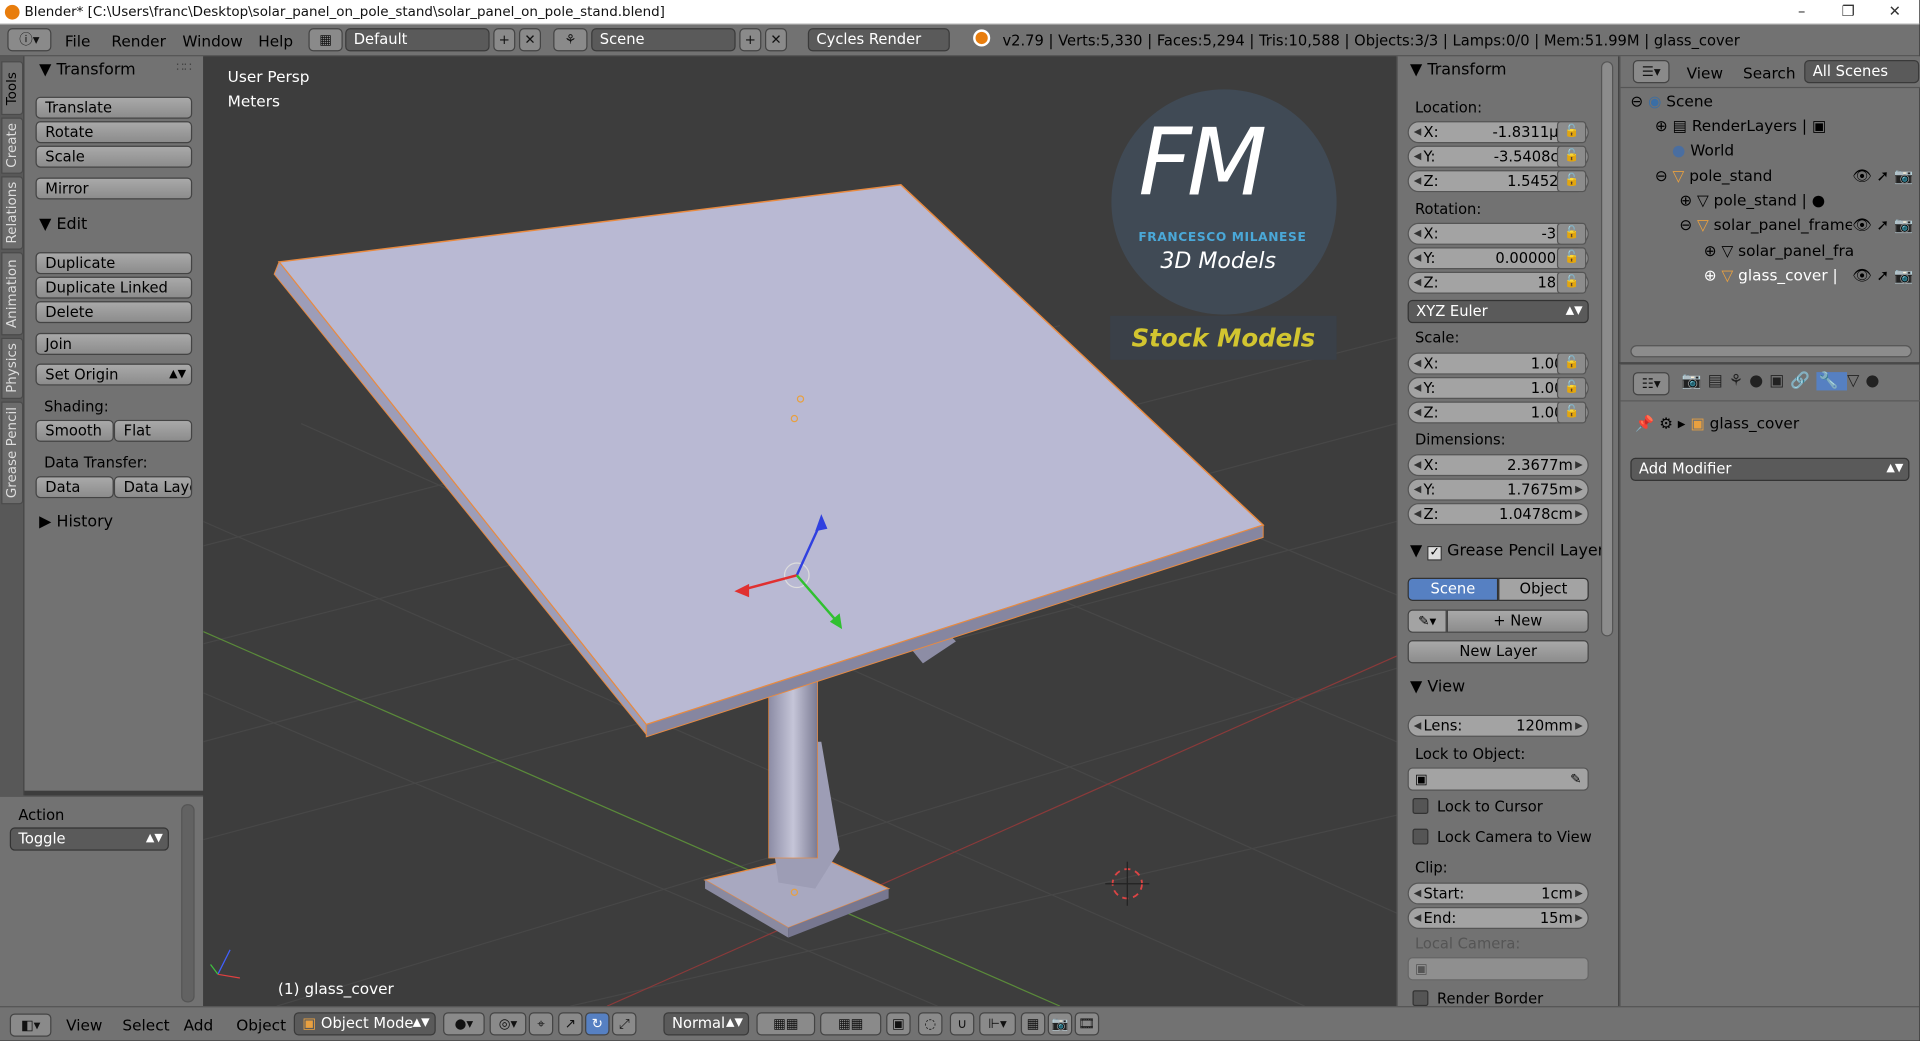 This screenshot has width=1920, height=1041. What do you see at coordinates (1437, 688) in the screenshot?
I see `view-panel-header: ▼ View` at bounding box center [1437, 688].